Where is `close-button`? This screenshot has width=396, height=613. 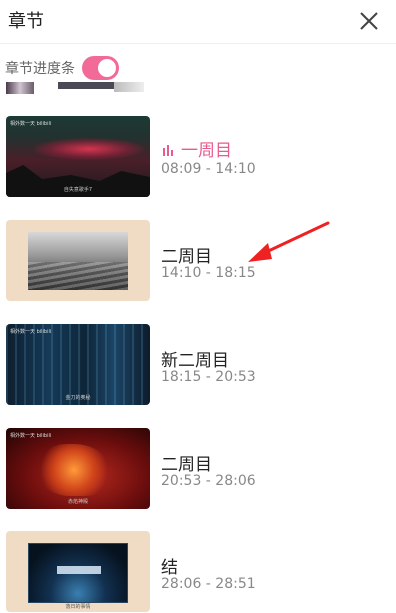
close-button is located at coordinates (369, 21).